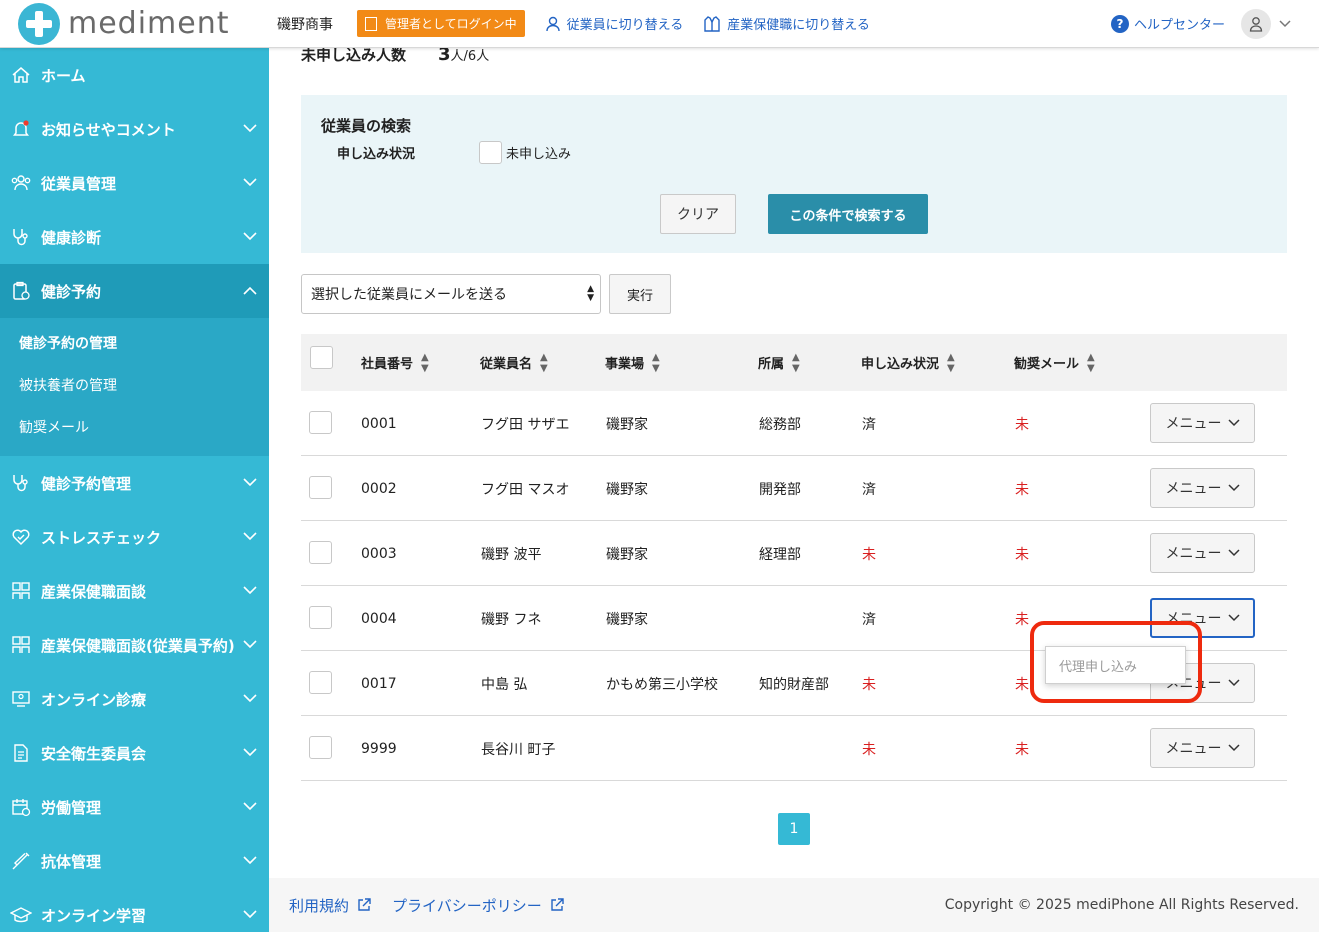  I want to click on sidebar-item-label: 健康診断, so click(71, 237).